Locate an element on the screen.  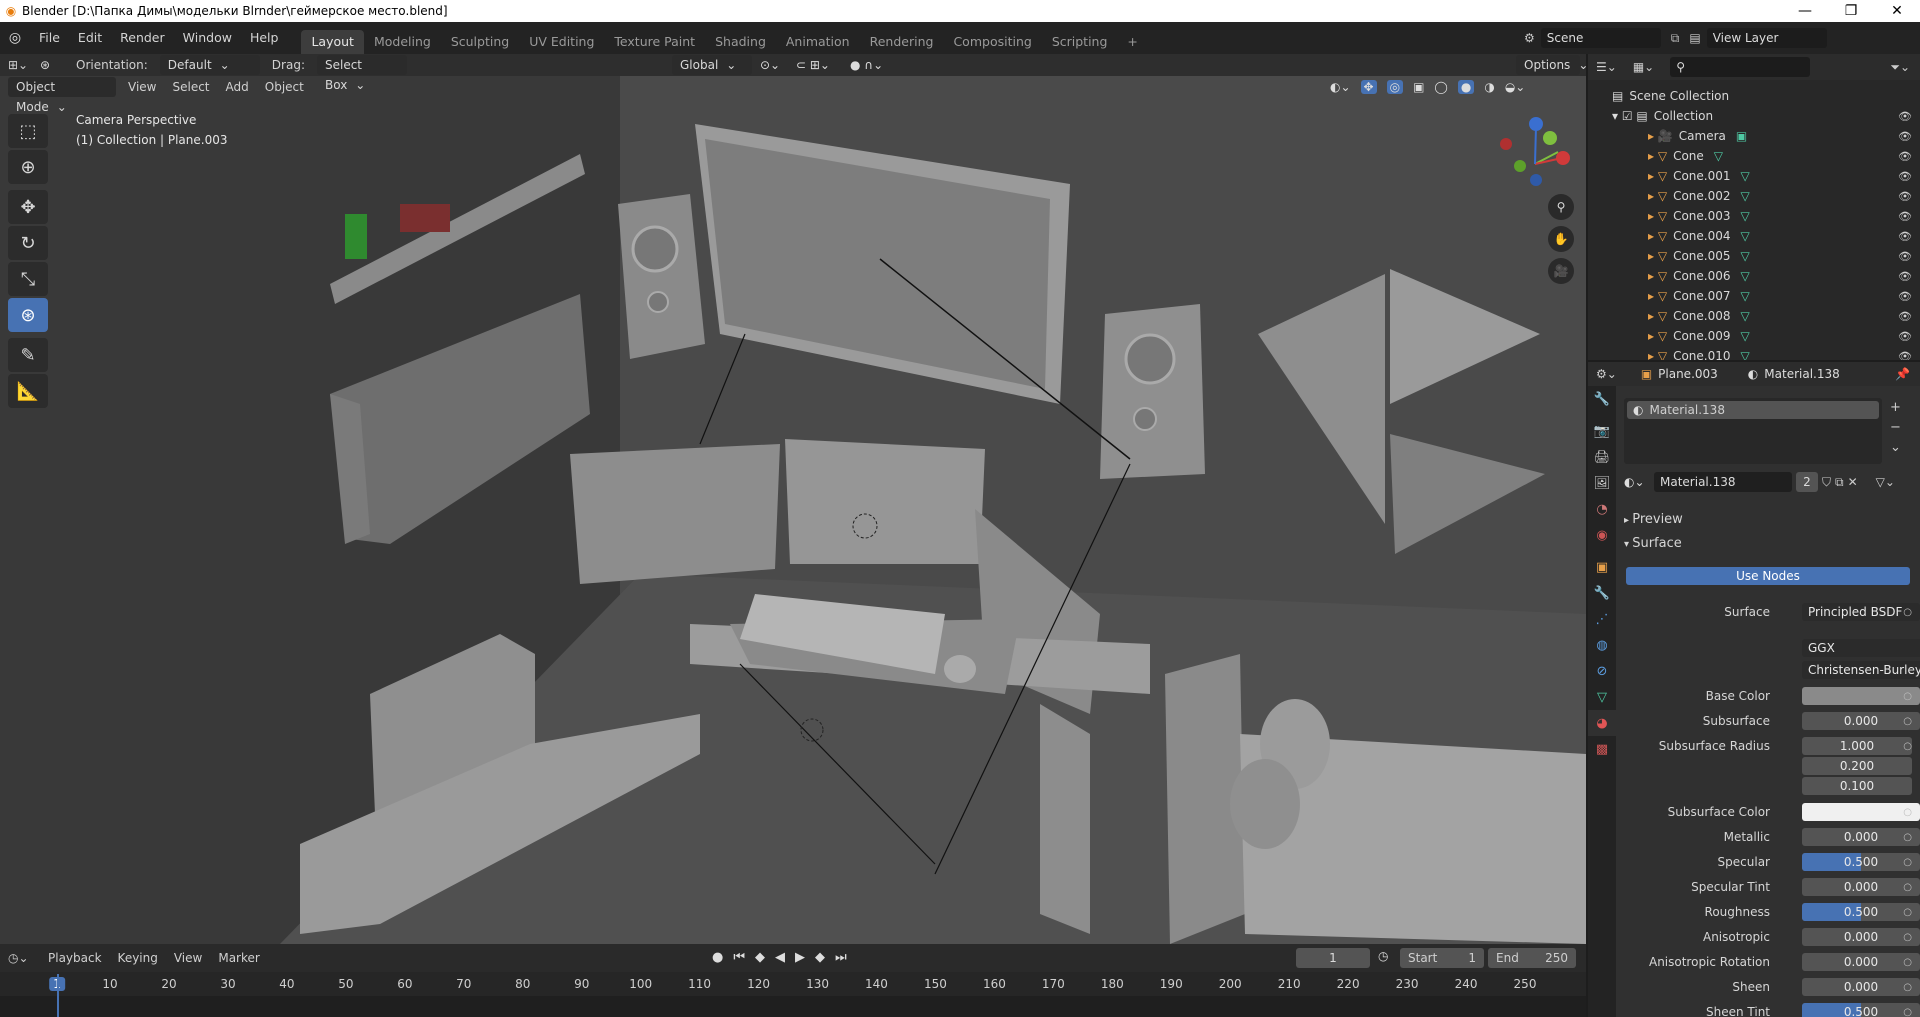
gizmo-toggle-icon: ✥ is located at coordinates (1368, 87).